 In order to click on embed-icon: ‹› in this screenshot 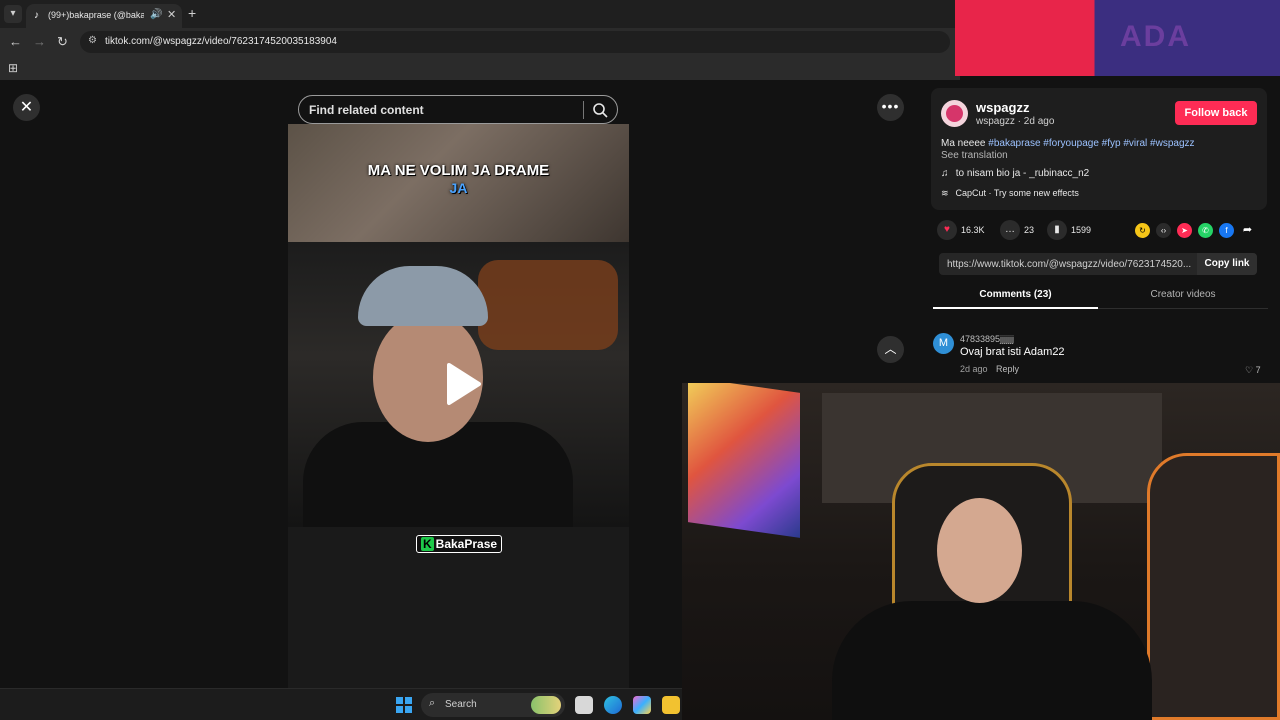, I will do `click(1163, 230)`.